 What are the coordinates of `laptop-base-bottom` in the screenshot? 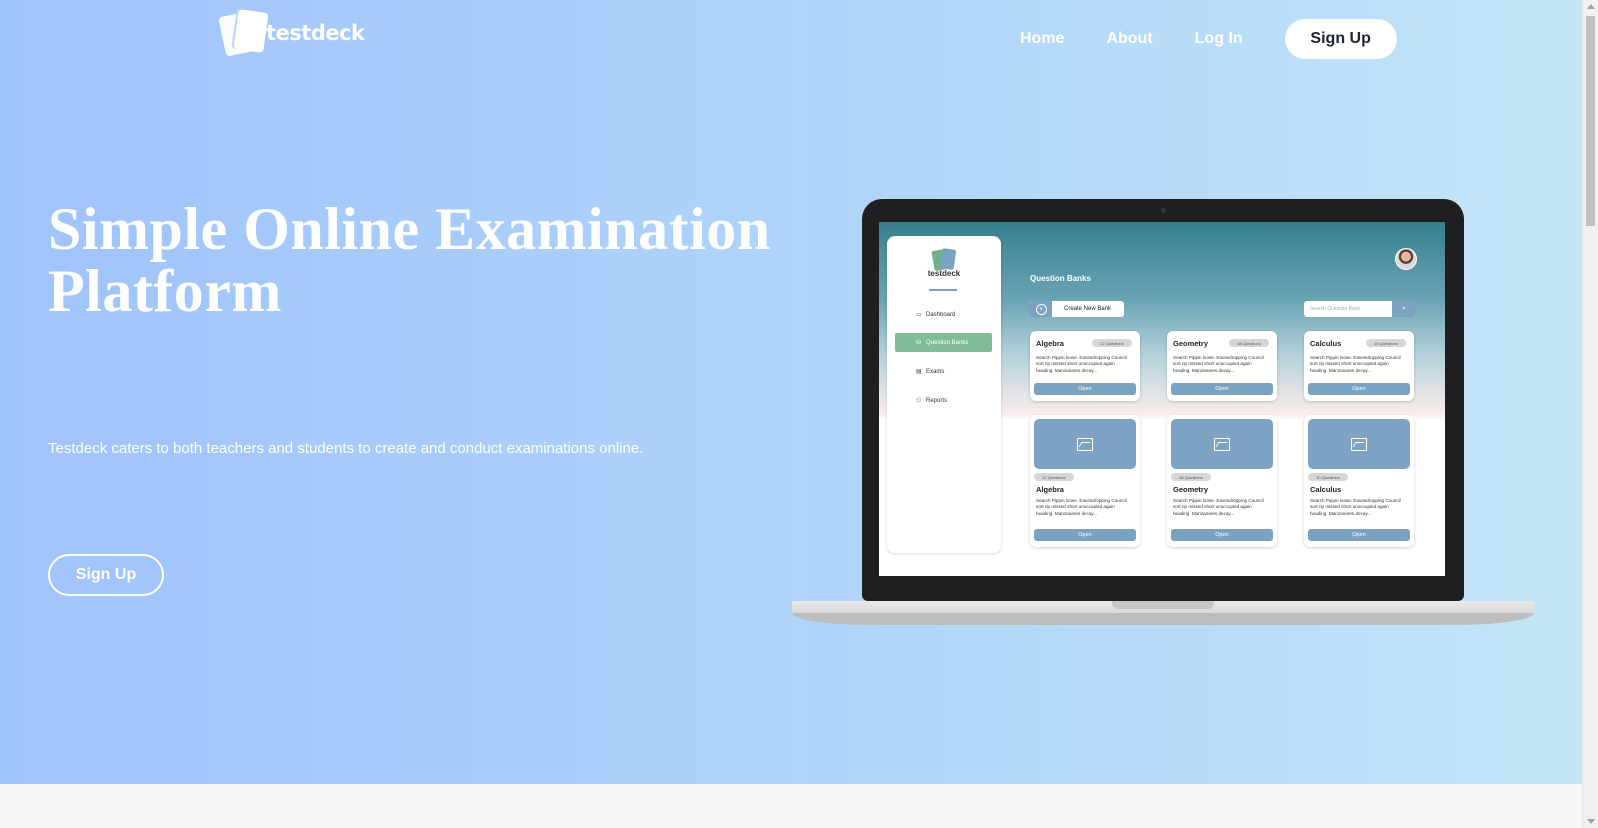 It's located at (1163, 619).